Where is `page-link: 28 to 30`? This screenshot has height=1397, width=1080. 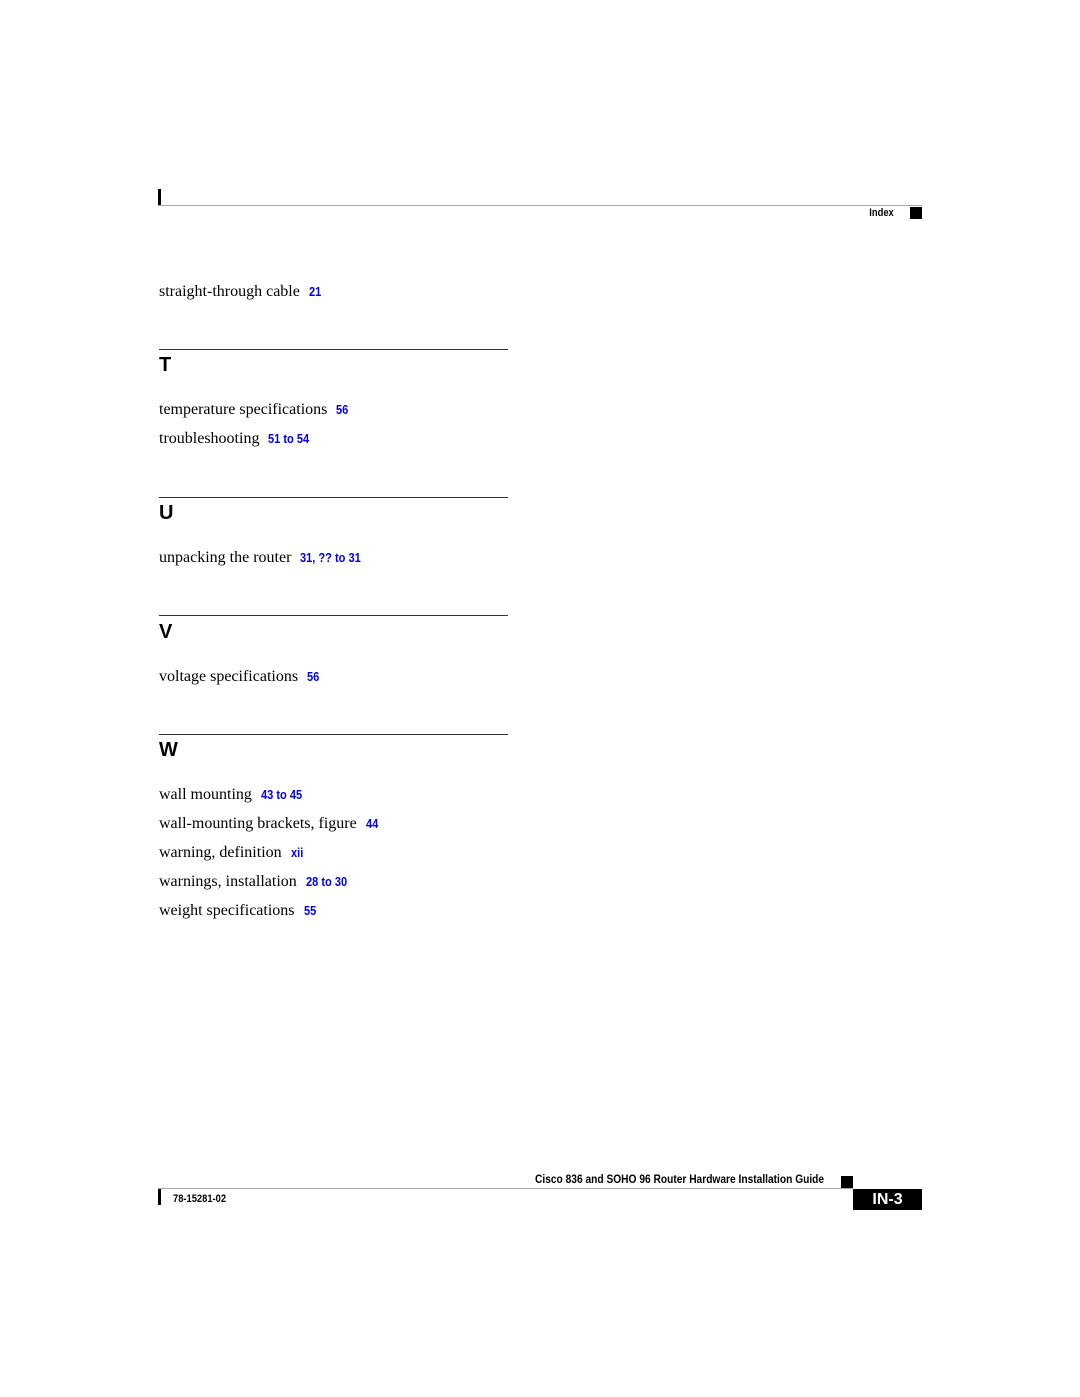 page-link: 28 to 30 is located at coordinates (326, 882).